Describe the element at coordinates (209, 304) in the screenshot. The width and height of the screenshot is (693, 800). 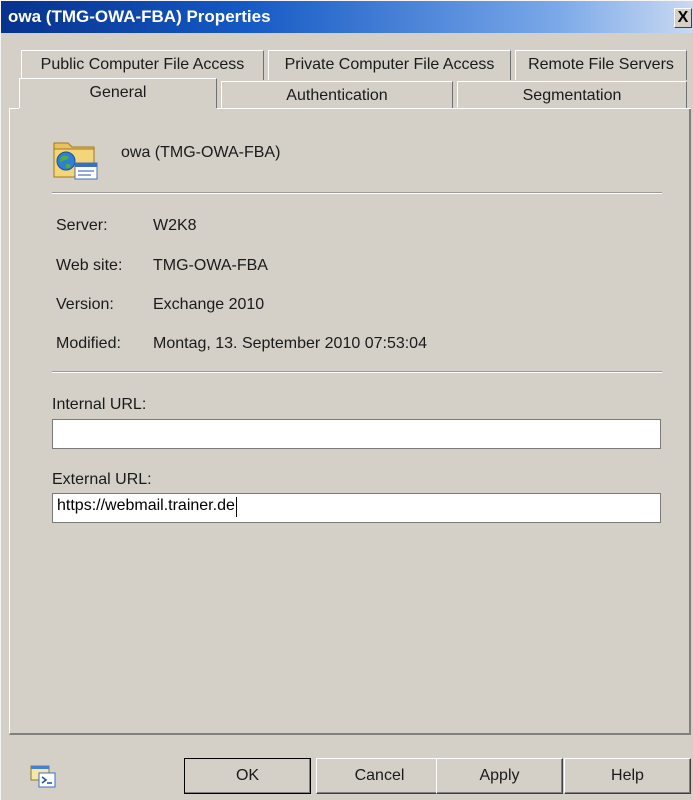
I see `version-value: Exchange 2010` at that location.